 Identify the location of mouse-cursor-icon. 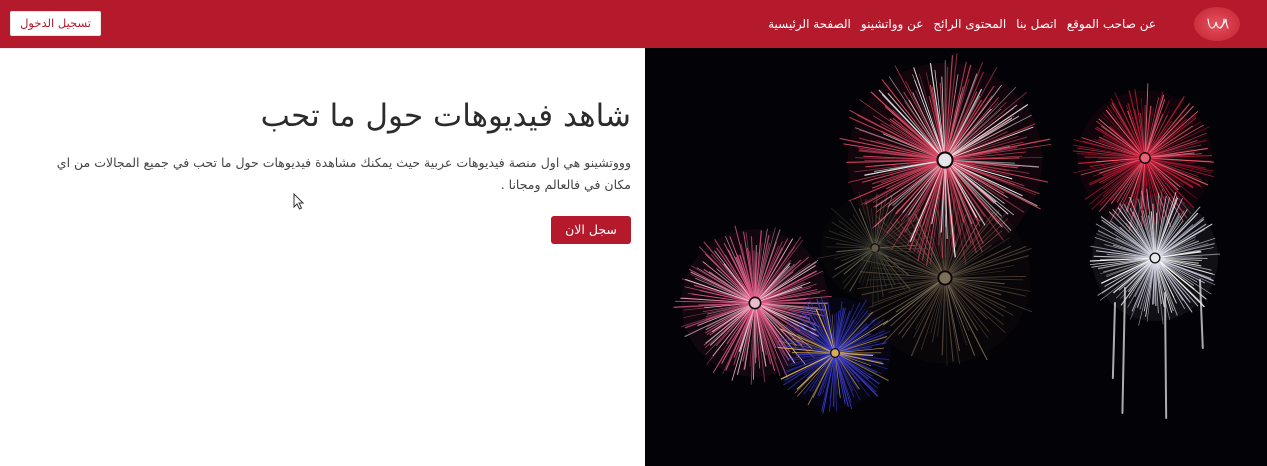
(299, 201).